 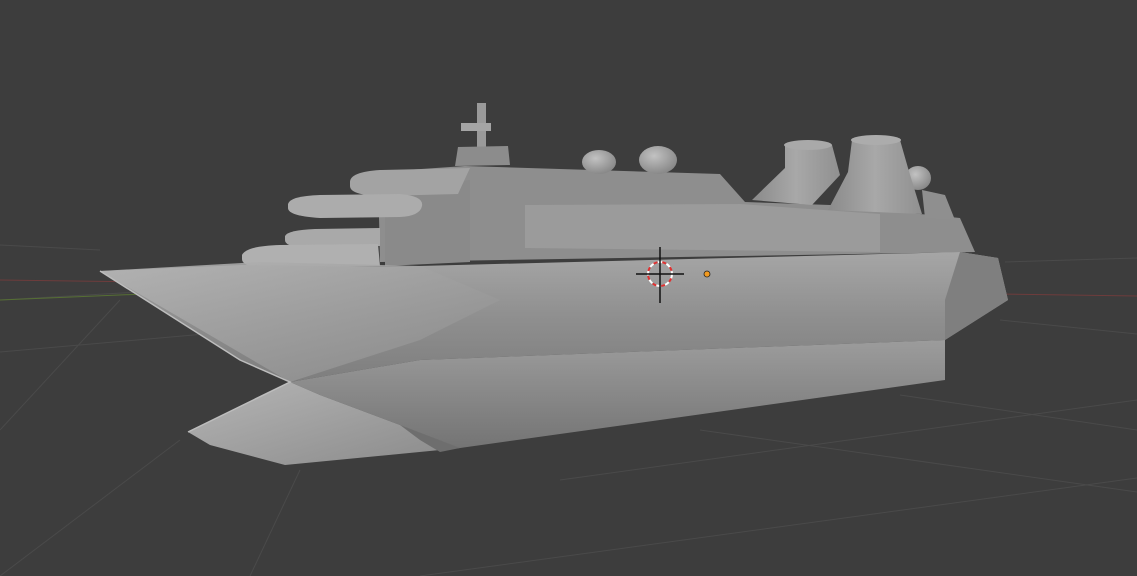 What do you see at coordinates (599, 162) in the screenshot?
I see `radar-dome-left` at bounding box center [599, 162].